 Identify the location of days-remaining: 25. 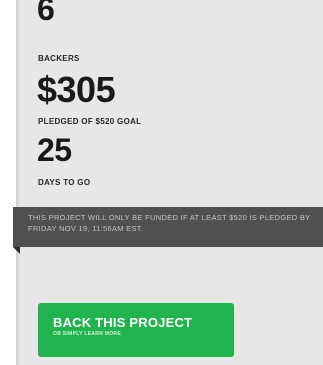
(54, 150).